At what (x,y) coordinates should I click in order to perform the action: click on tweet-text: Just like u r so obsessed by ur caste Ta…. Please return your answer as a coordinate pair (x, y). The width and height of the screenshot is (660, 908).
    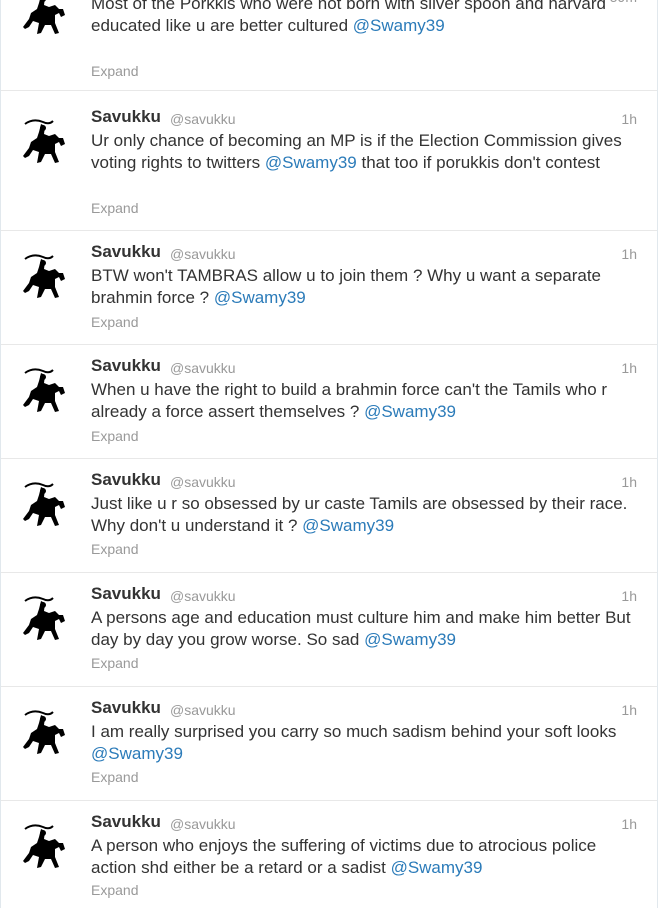
    Looking at the image, I should click on (359, 514).